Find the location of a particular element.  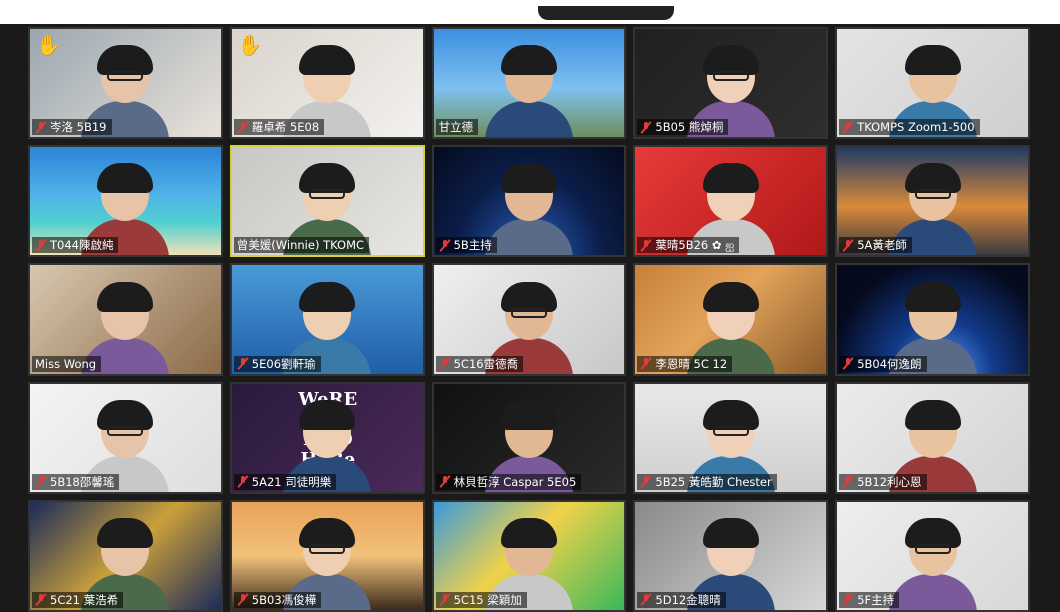

participant-name-tag: 5C16雷德喬 is located at coordinates (479, 363).